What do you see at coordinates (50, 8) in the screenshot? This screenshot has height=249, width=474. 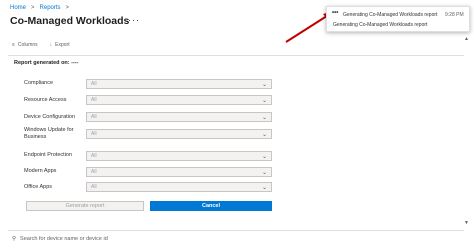 I see `breadcrumb-reports-link: Reports` at bounding box center [50, 8].